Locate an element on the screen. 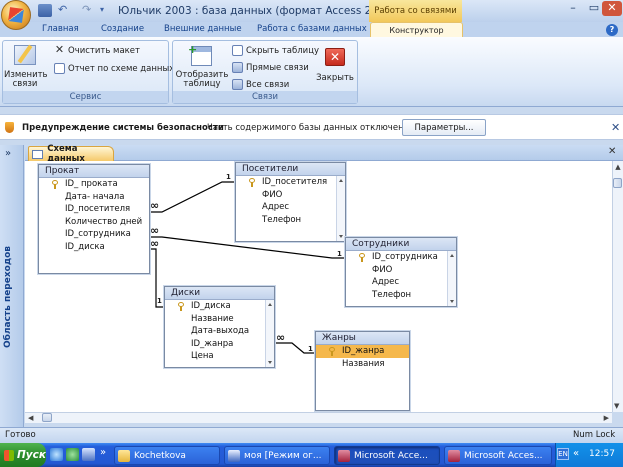 This screenshot has width=623, height=467. table-field: Название is located at coordinates (219, 319).